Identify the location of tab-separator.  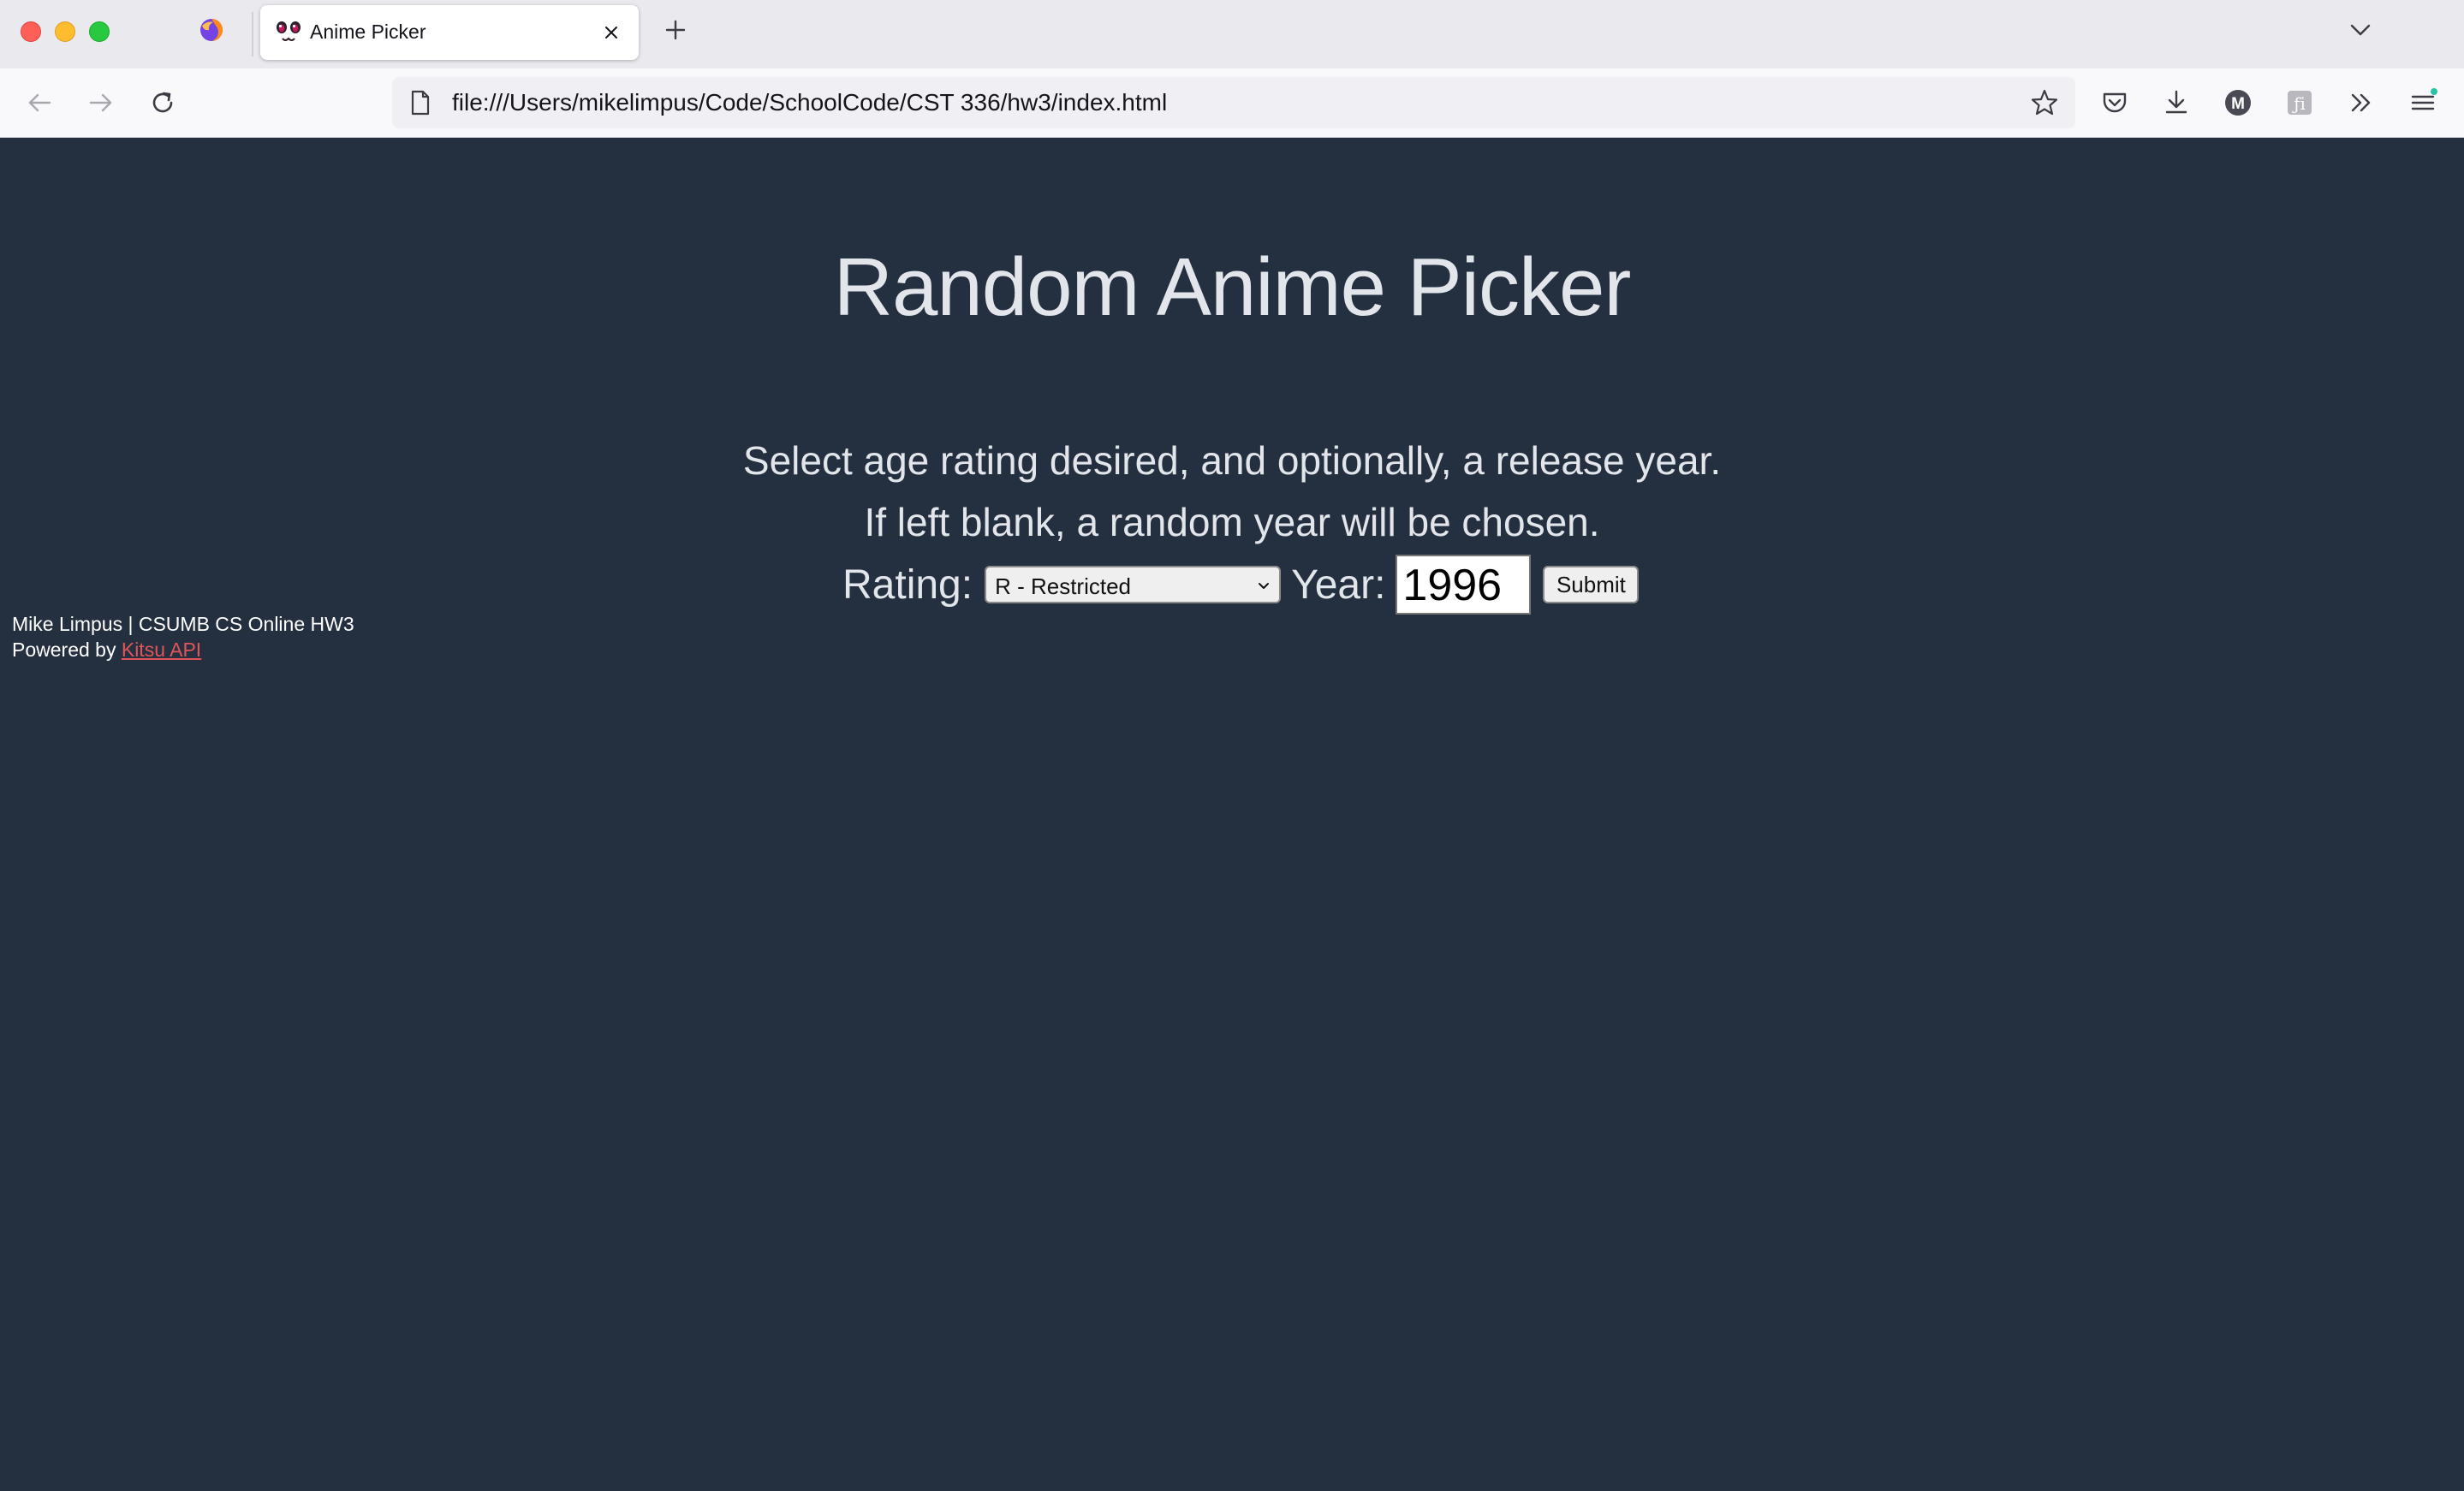
(252, 34).